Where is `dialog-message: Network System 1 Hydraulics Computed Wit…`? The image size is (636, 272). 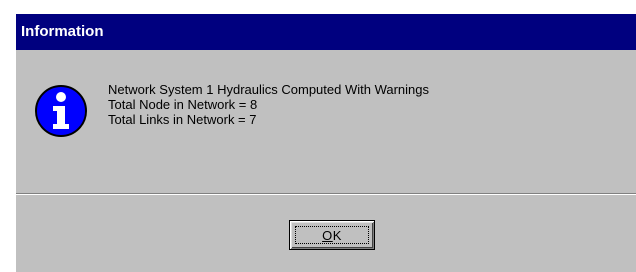 dialog-message: Network System 1 Hydraulics Computed Wit… is located at coordinates (268, 104).